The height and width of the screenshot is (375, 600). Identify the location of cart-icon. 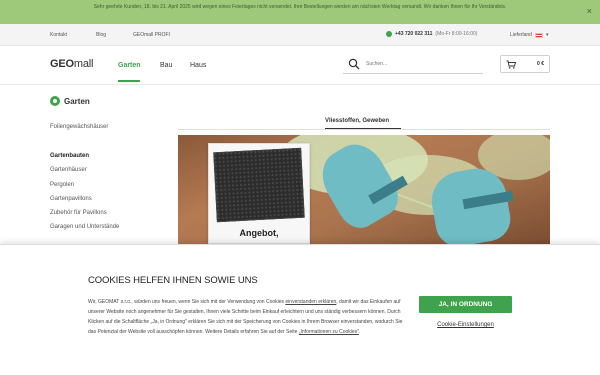
(511, 64).